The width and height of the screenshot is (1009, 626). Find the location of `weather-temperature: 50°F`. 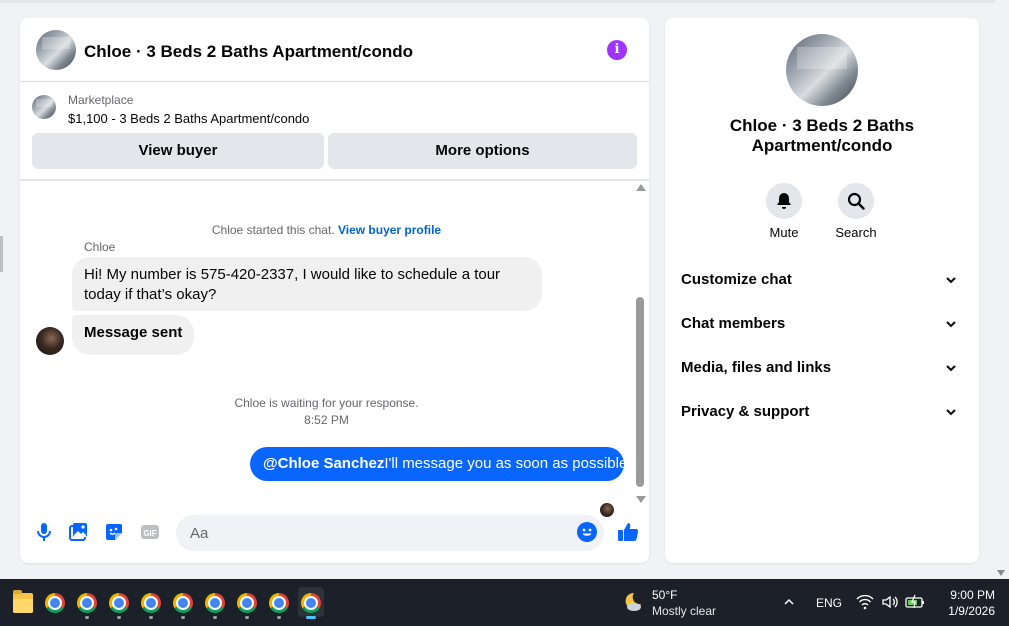

weather-temperature: 50°F is located at coordinates (664, 595).